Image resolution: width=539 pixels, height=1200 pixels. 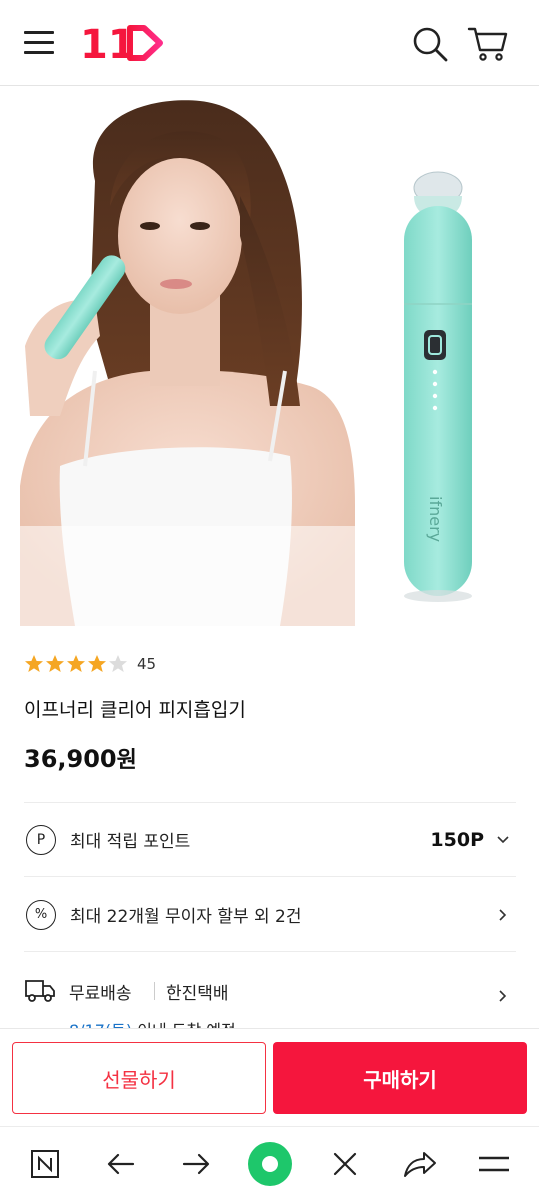 What do you see at coordinates (40, 991) in the screenshot?
I see `delivery-truck-icon` at bounding box center [40, 991].